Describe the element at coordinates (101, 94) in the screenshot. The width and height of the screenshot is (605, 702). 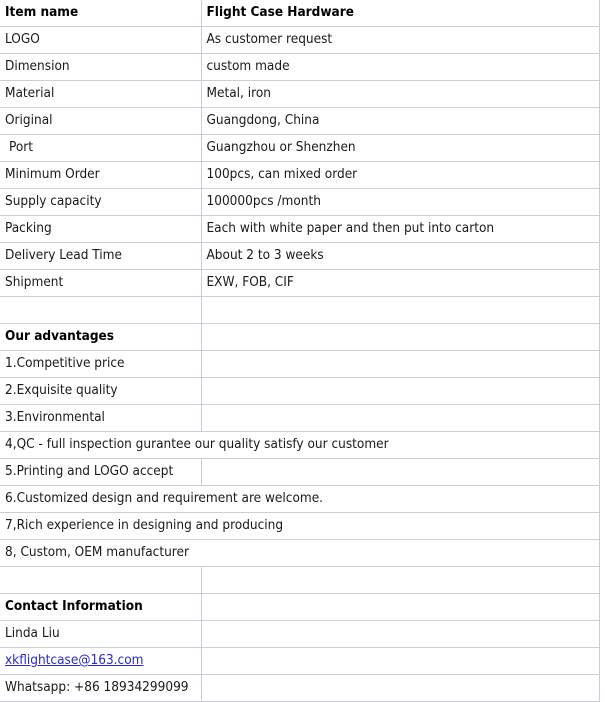
I see `row-label-cell: Material` at that location.